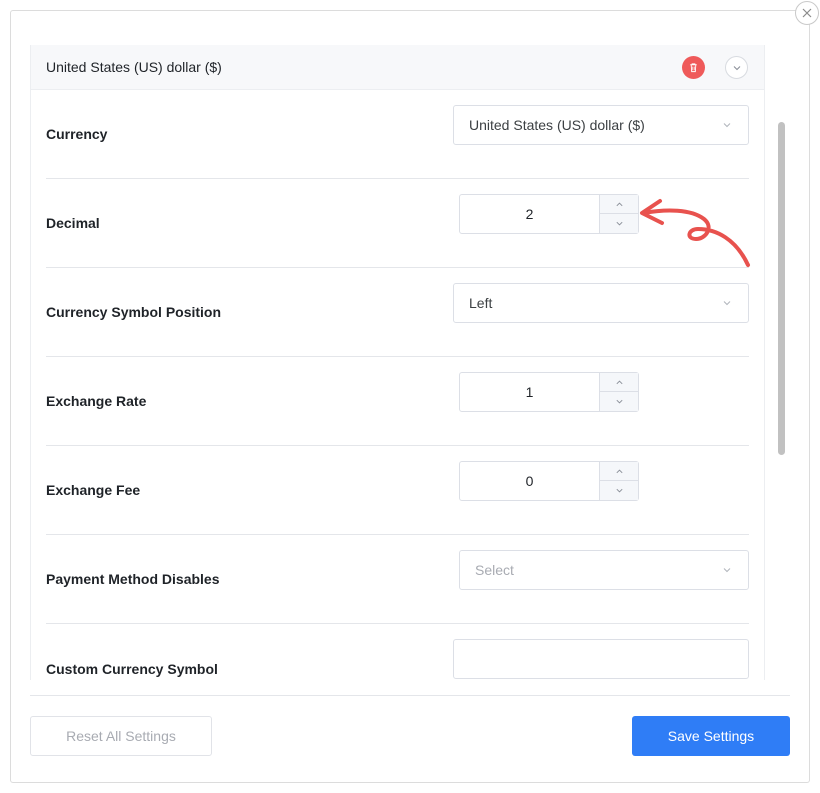 Image resolution: width=820 pixels, height=793 pixels. What do you see at coordinates (134, 67) in the screenshot?
I see `currency-panel-title: United States (US) dollar ($)` at bounding box center [134, 67].